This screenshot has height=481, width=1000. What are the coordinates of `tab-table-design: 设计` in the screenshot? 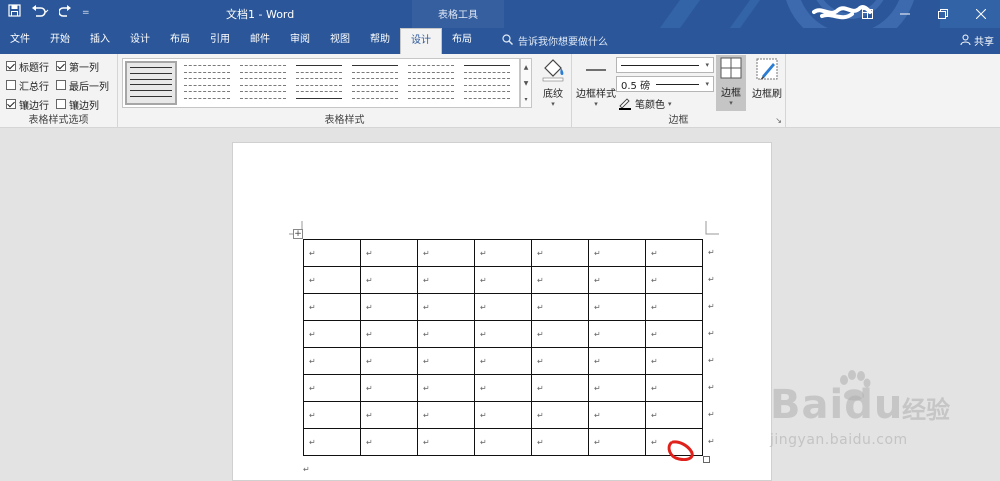 It's located at (421, 41).